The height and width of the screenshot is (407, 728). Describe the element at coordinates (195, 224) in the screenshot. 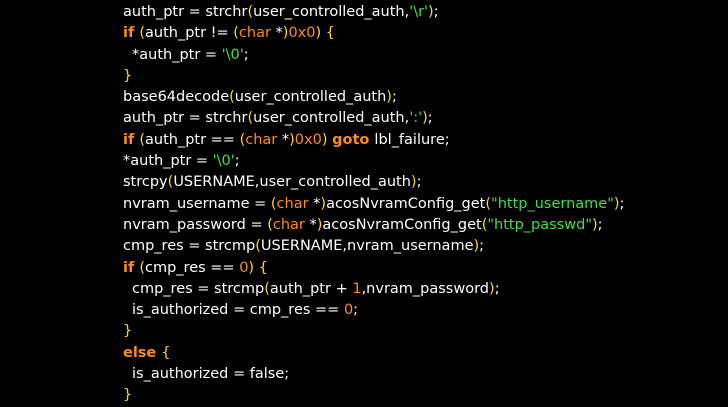

I see `code-token: nvram_password =` at that location.